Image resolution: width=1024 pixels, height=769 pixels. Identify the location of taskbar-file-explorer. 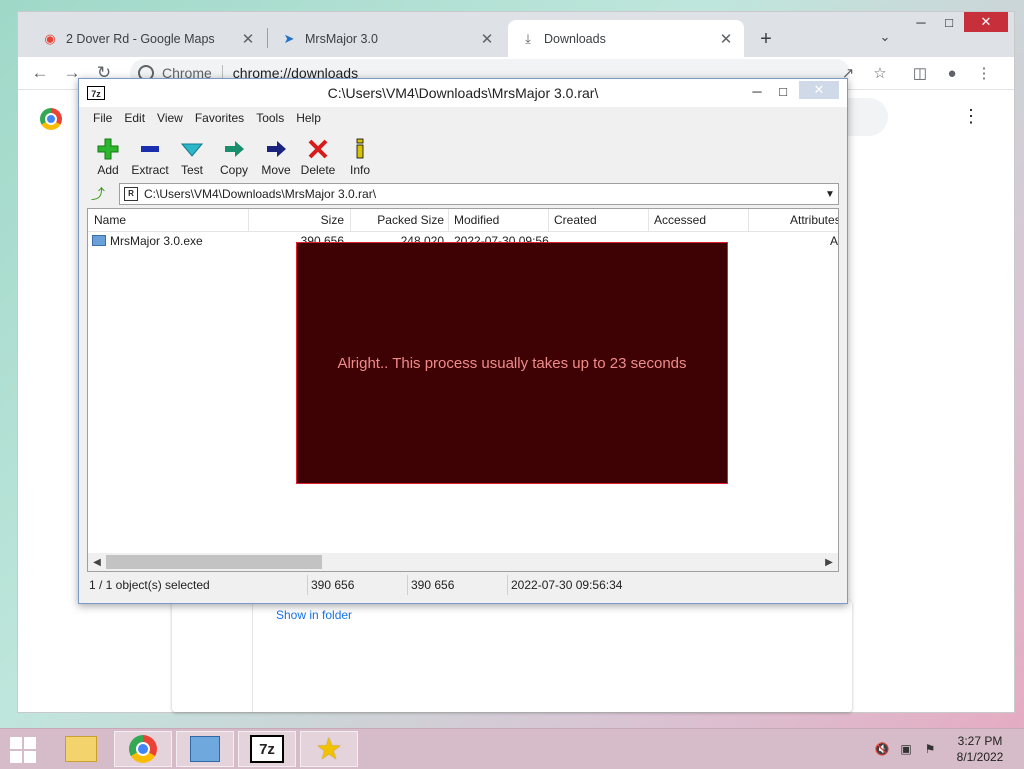
(81, 749).